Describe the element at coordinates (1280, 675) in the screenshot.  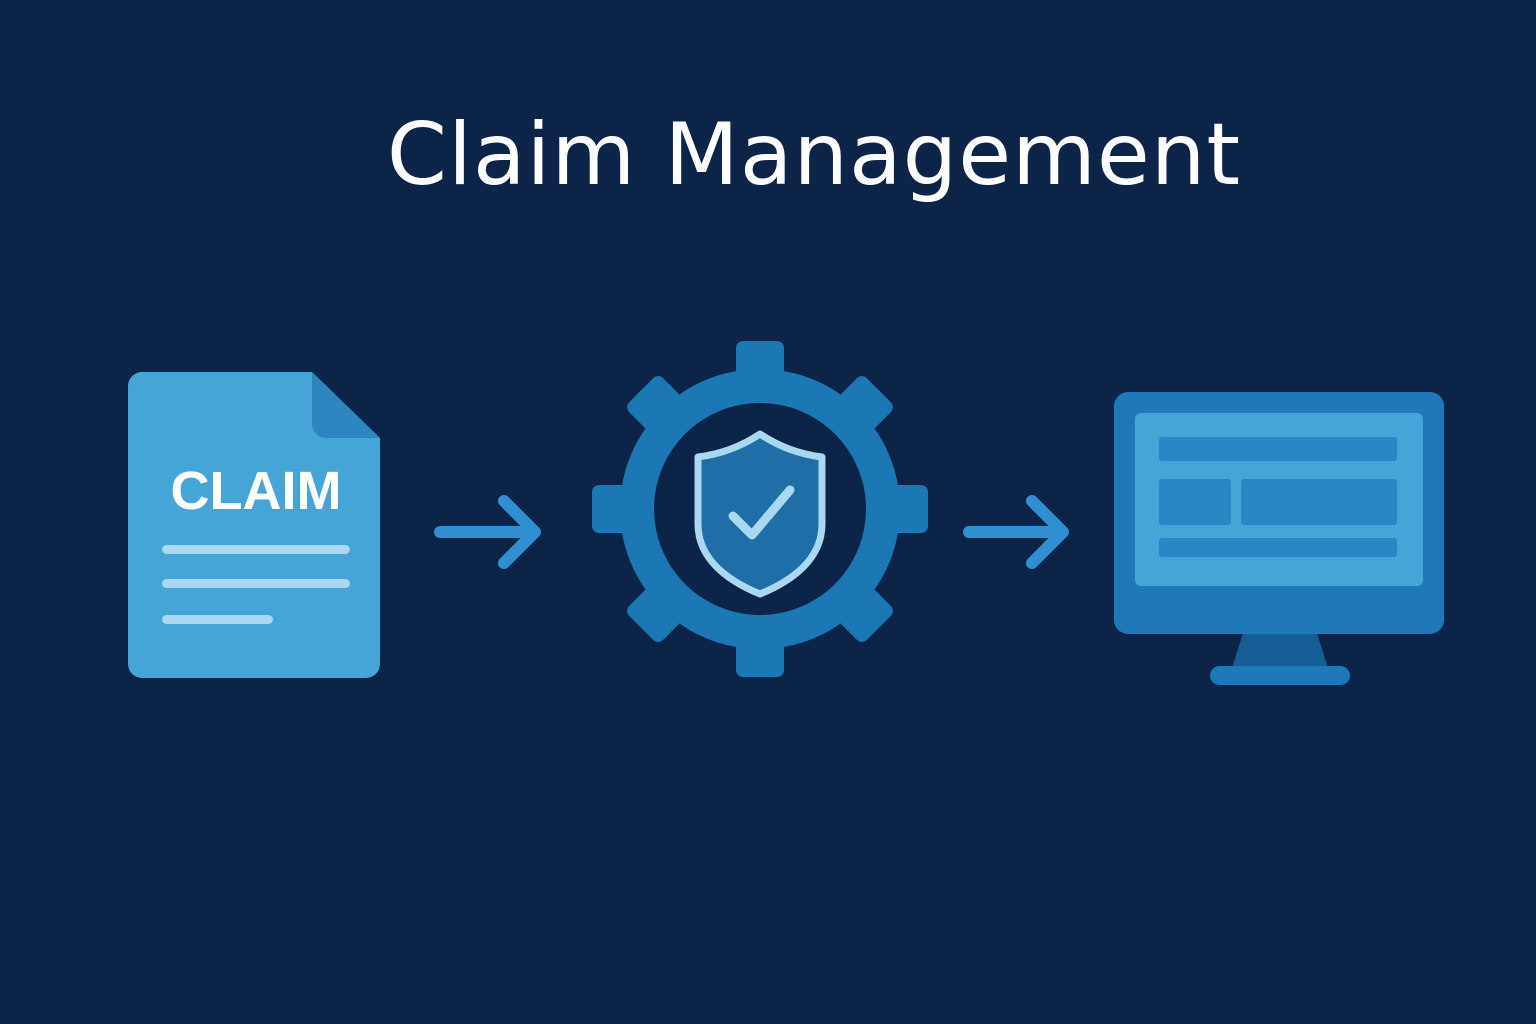
I see `monitor-base` at that location.